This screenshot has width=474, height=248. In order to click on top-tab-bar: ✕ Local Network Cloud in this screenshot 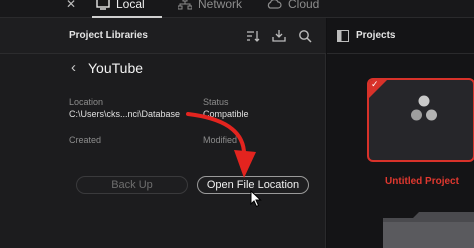, I will do `click(237, 9)`.